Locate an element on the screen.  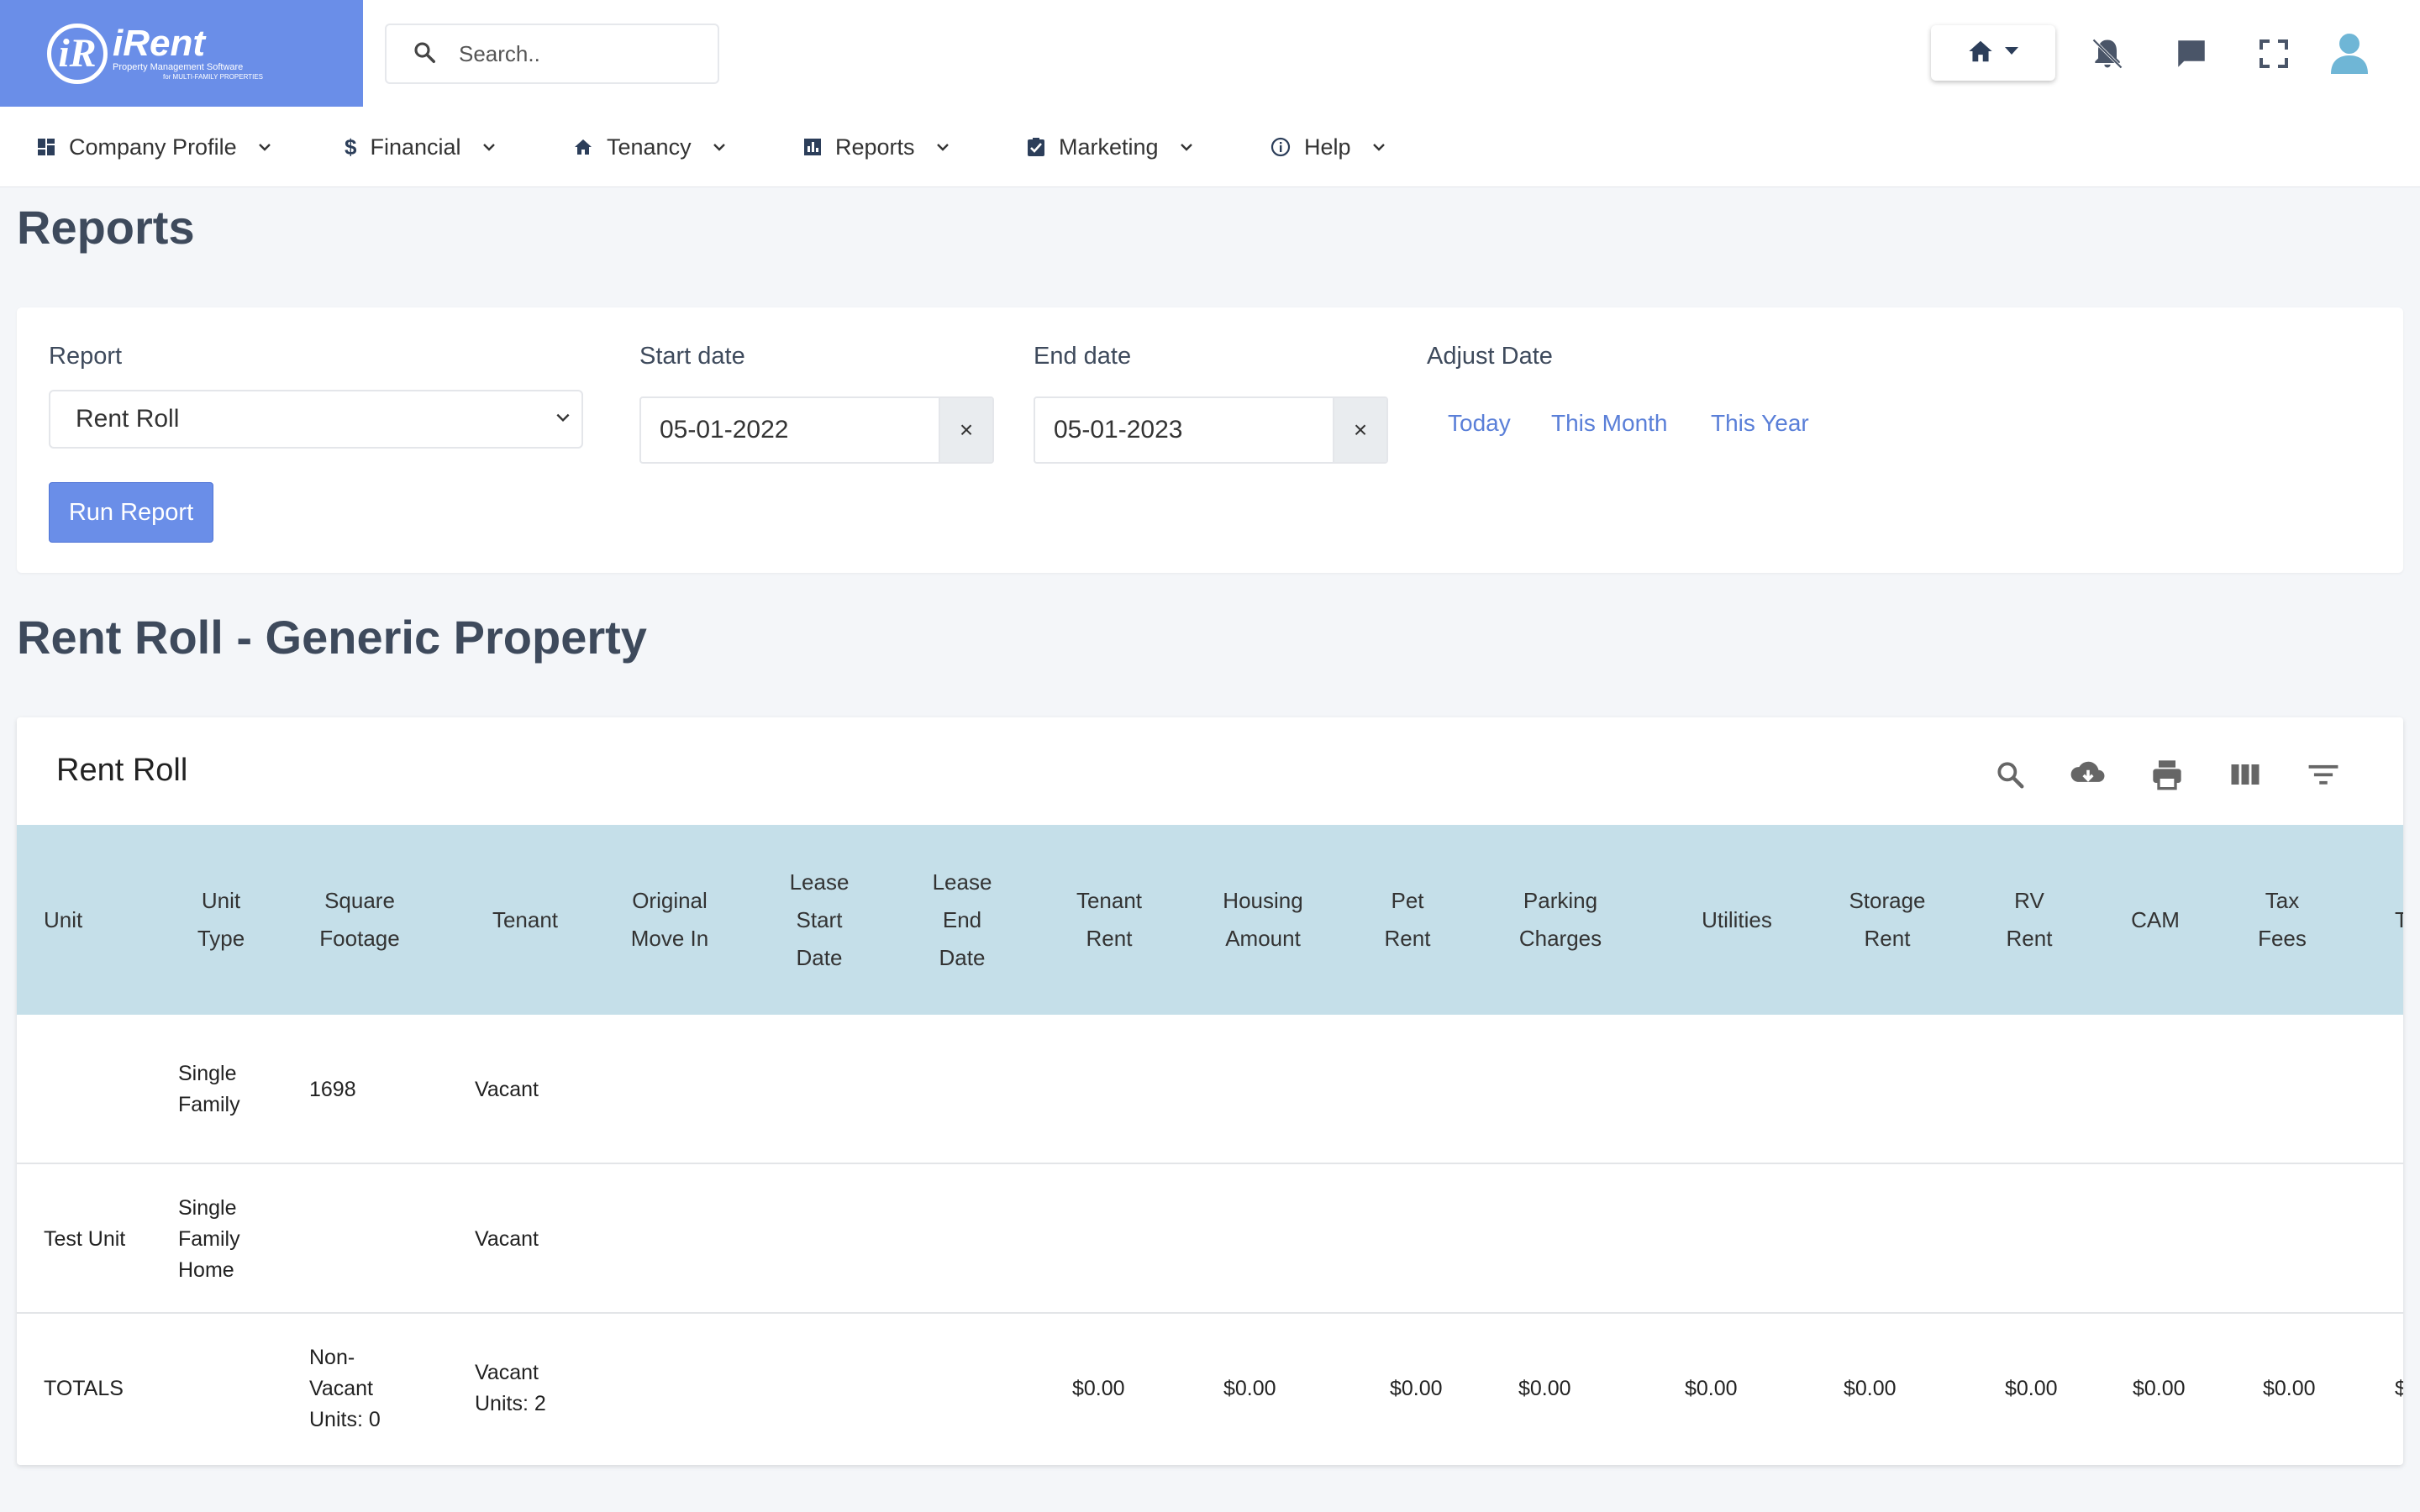
column-header-lease-start-date: Lease Start Date is located at coordinates (819, 920).